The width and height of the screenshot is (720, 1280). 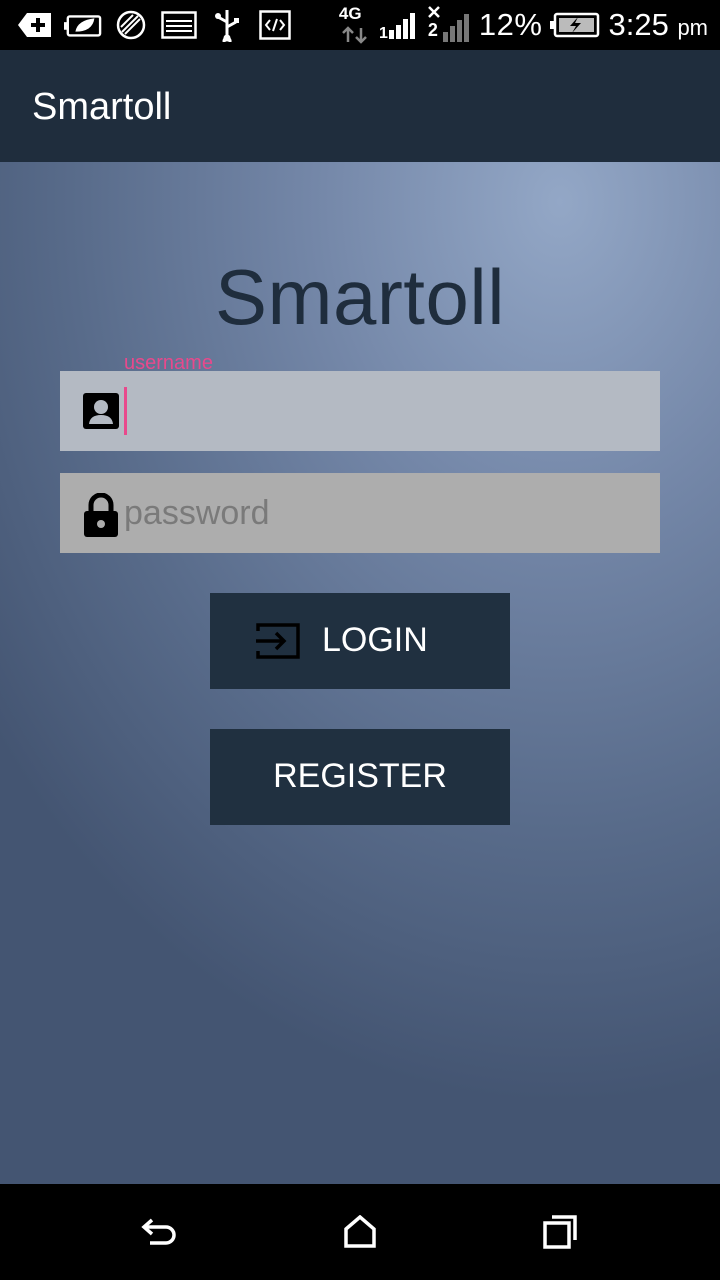 I want to click on svg-text: 1, so click(x=383, y=32).